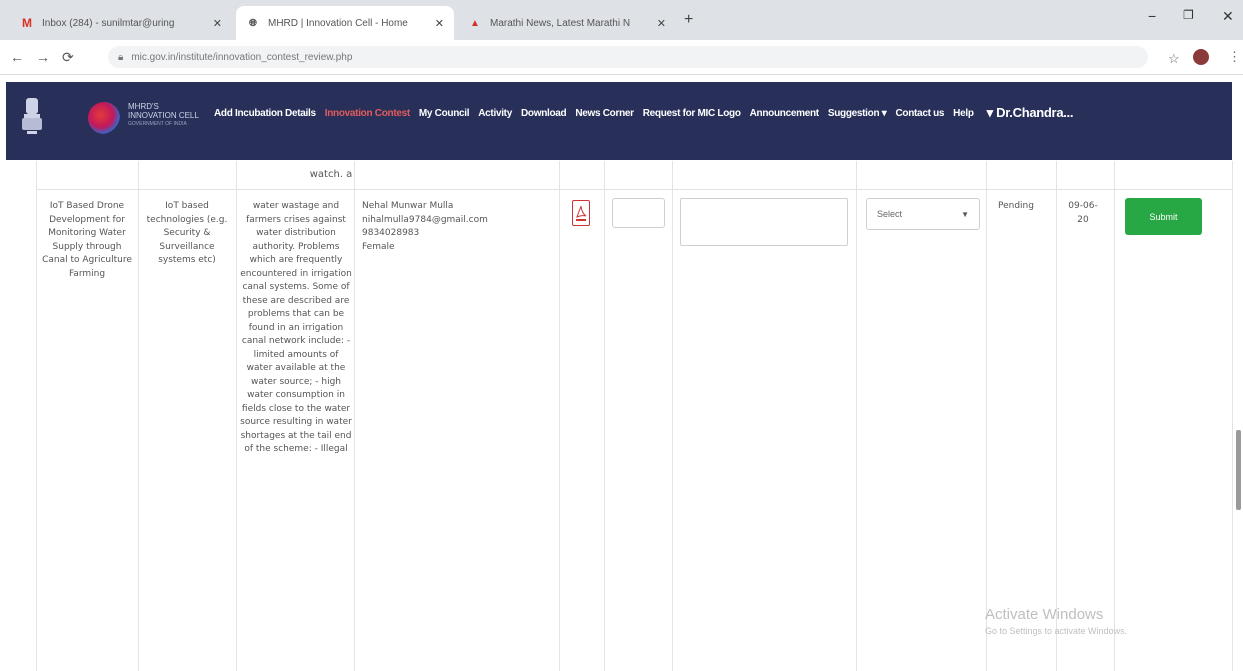  I want to click on news-icon: ▲, so click(475, 23).